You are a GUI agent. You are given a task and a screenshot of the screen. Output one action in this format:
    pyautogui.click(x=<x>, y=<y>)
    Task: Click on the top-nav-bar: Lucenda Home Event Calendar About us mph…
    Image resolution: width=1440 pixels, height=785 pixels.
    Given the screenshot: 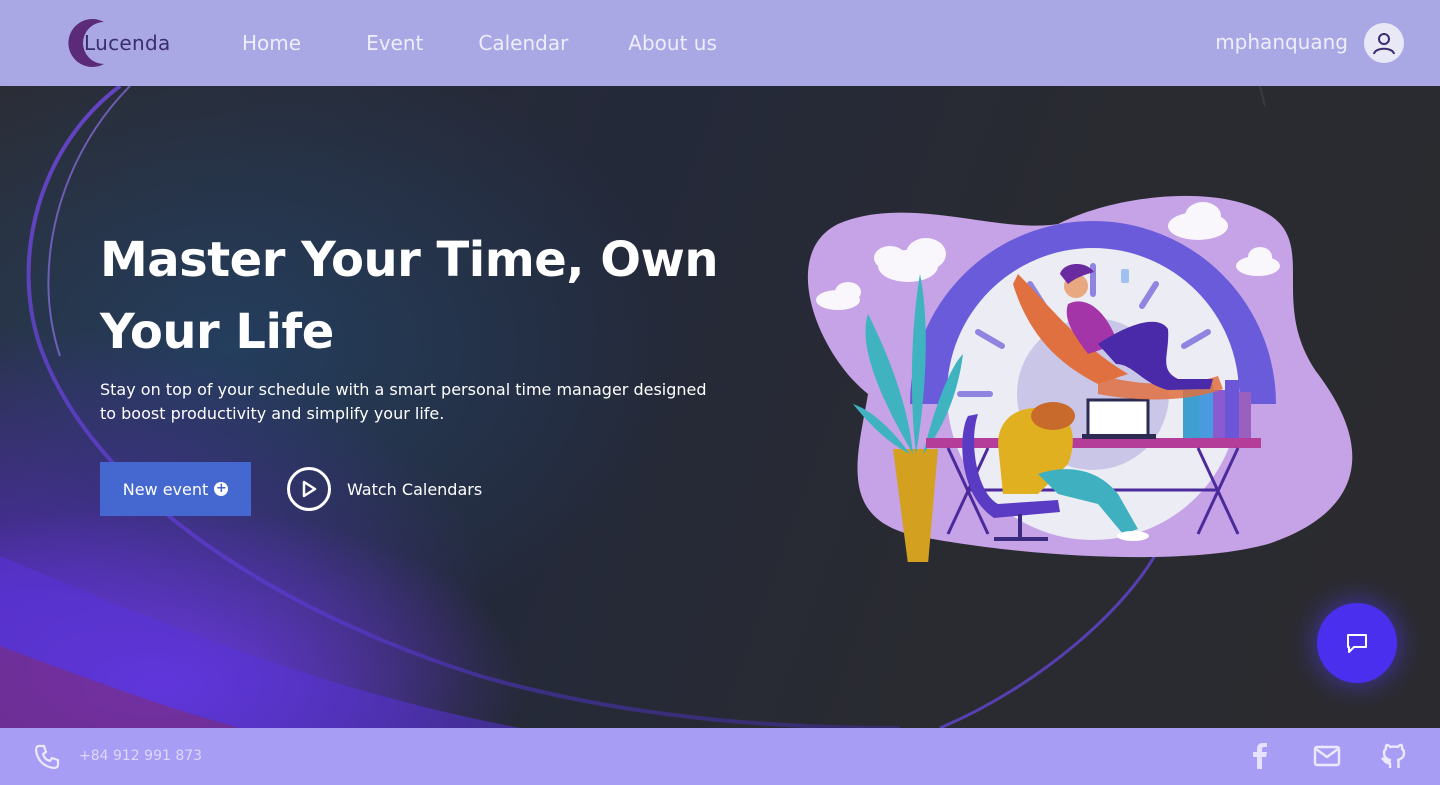 What is the action you would take?
    pyautogui.click(x=720, y=43)
    